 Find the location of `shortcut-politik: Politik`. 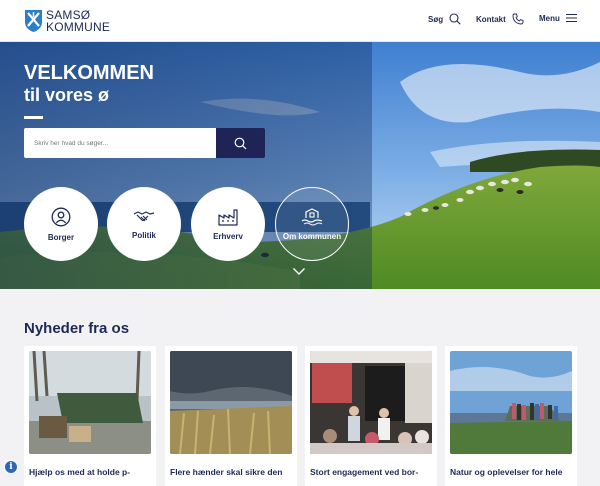

shortcut-politik: Politik is located at coordinates (144, 224).